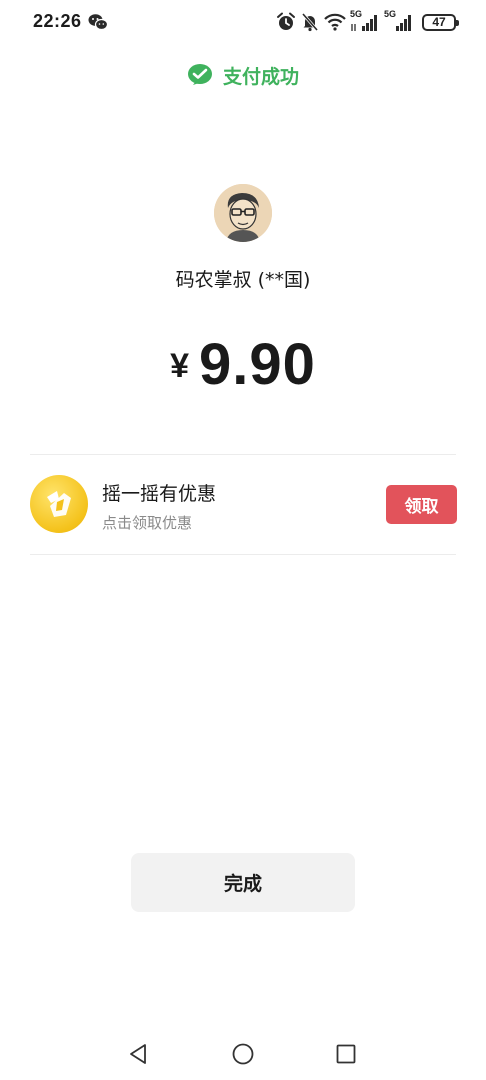  I want to click on status-time: 22:26, so click(57, 21).